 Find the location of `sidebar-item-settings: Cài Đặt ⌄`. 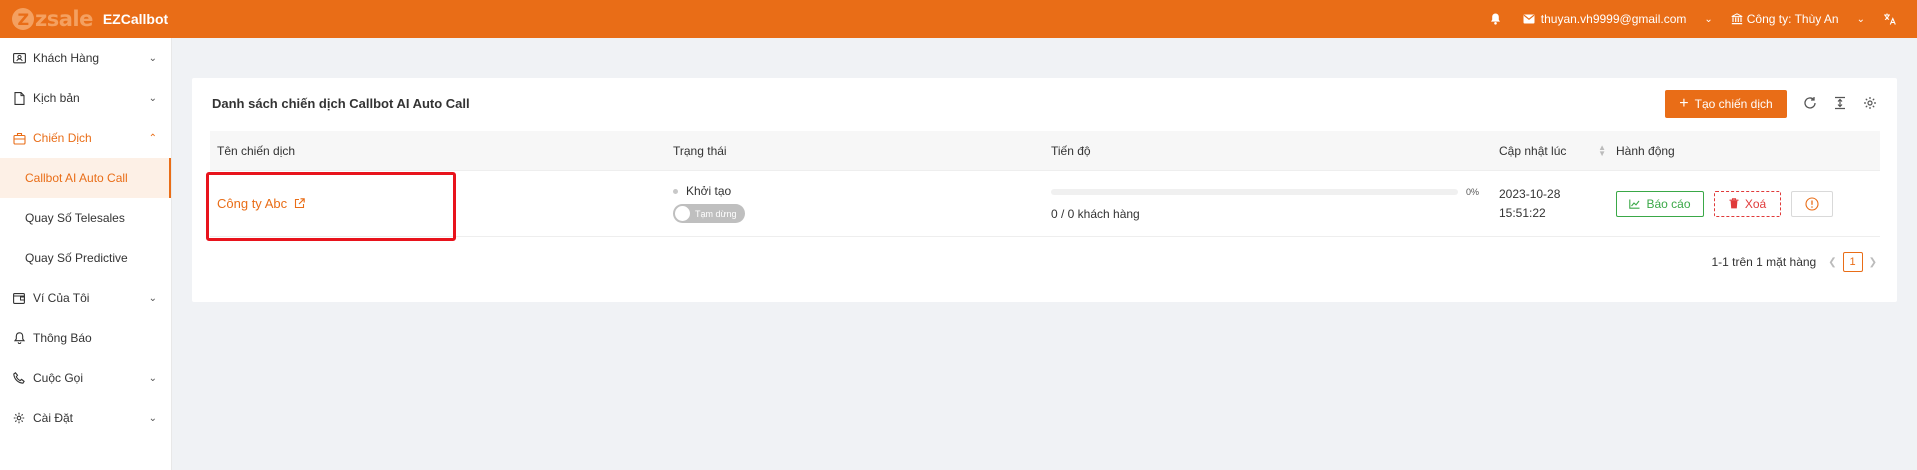

sidebar-item-settings: Cài Đặt ⌄ is located at coordinates (85, 418).